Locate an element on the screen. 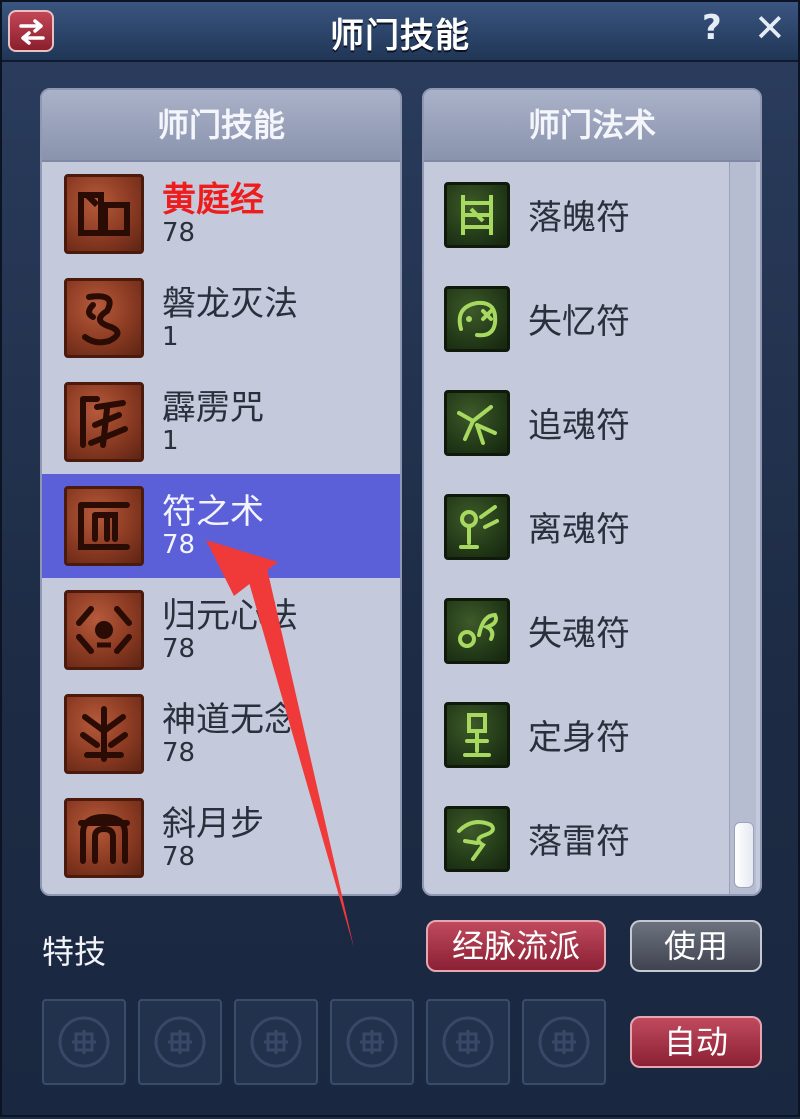 The width and height of the screenshot is (800, 1119). spell-row-luopofu: 落魄符 is located at coordinates (592, 218).